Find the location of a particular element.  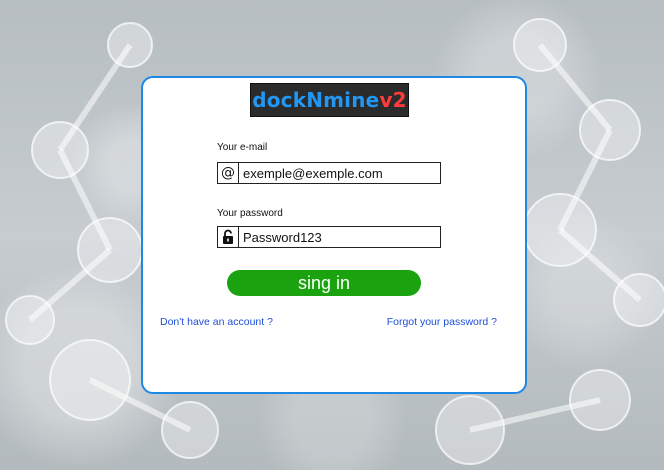

app-logo: dockNmine v2 is located at coordinates (329, 100).